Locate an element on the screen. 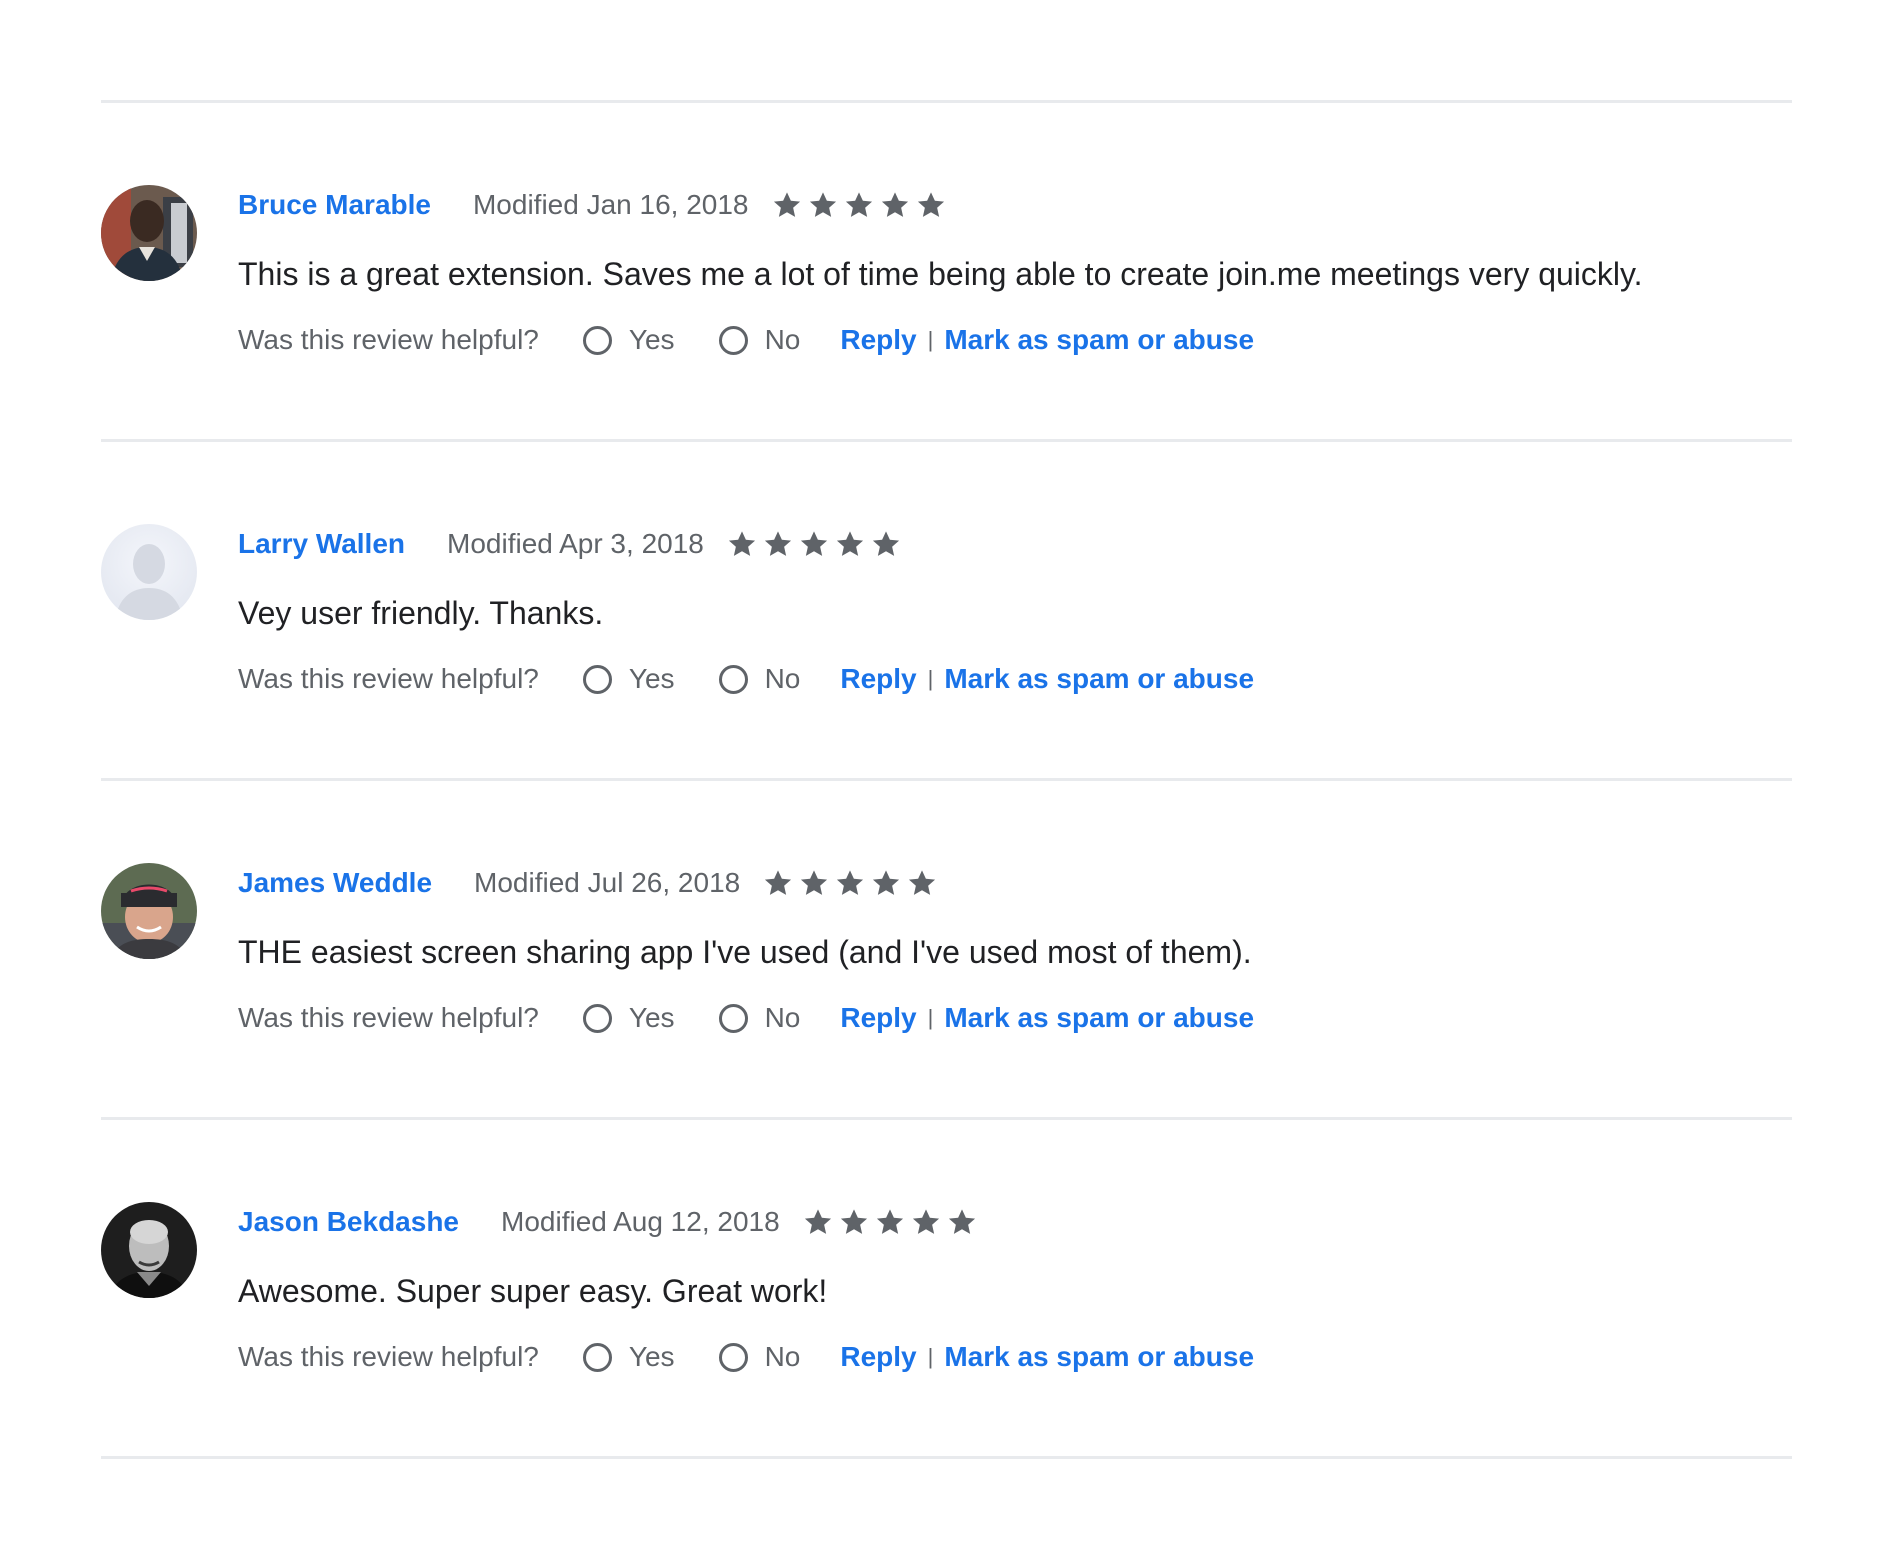  review-date: Modified Jul 26, 2018 is located at coordinates (607, 882).